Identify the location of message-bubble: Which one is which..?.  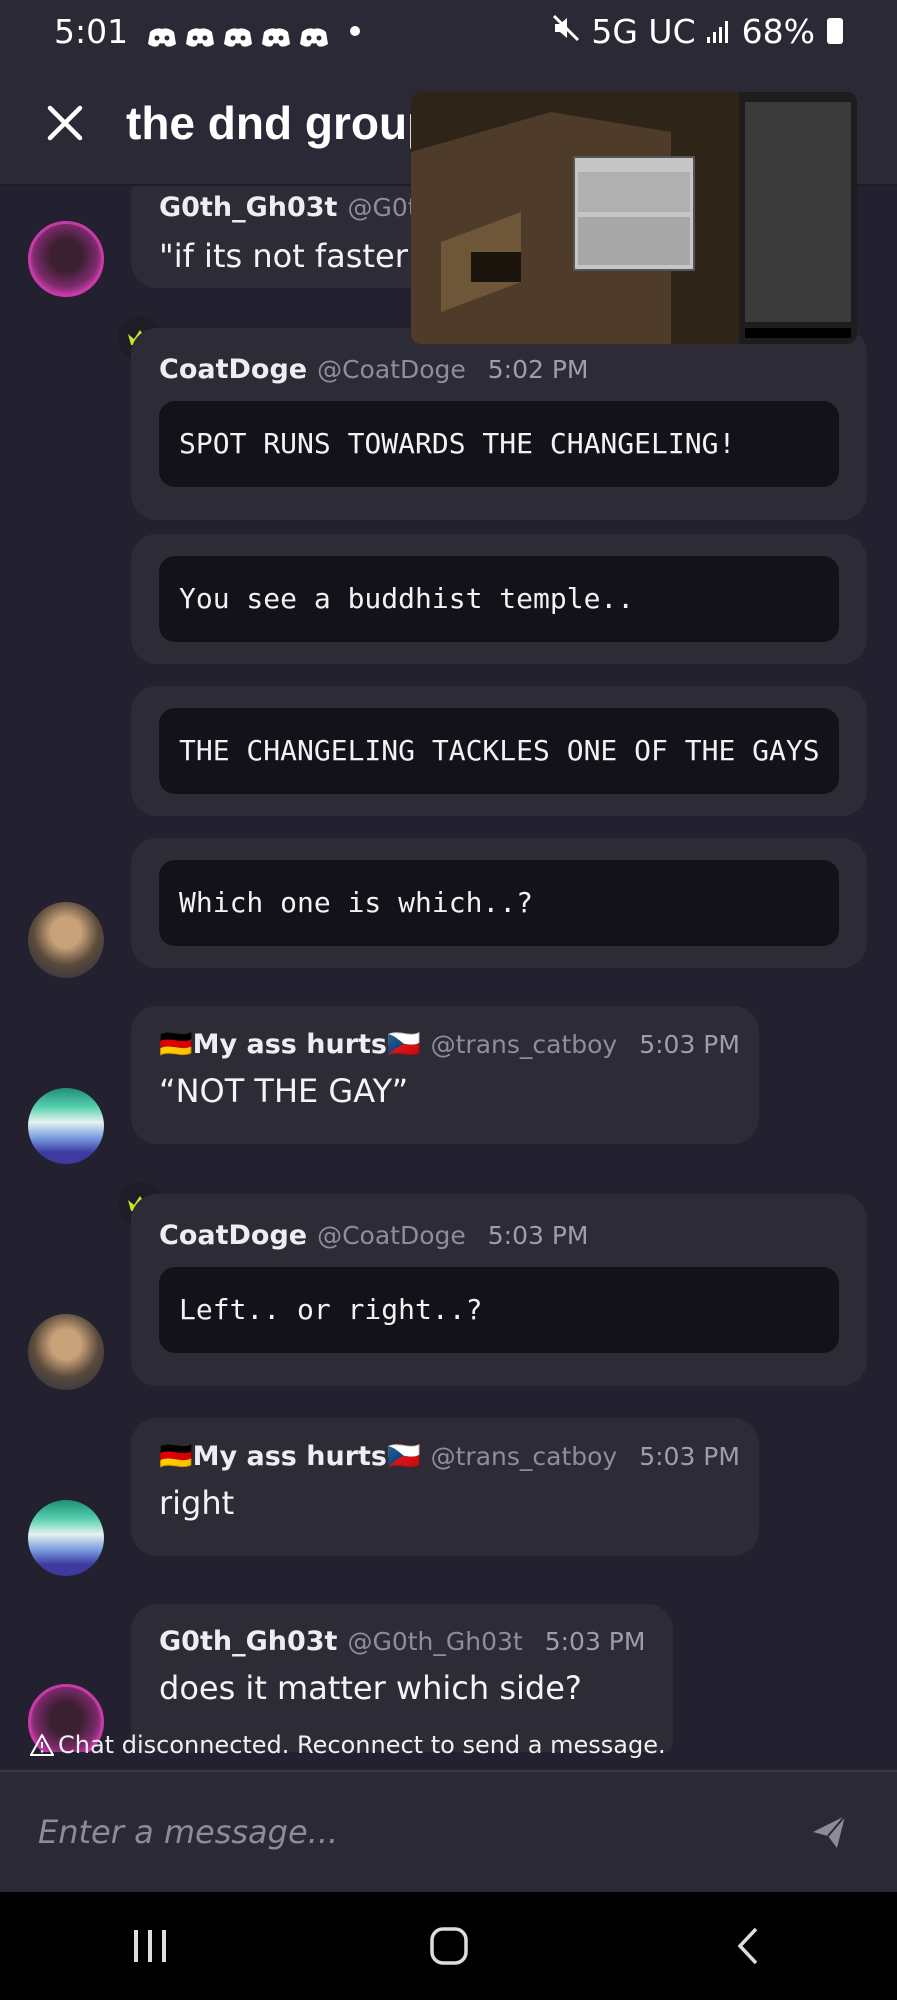
(499, 903).